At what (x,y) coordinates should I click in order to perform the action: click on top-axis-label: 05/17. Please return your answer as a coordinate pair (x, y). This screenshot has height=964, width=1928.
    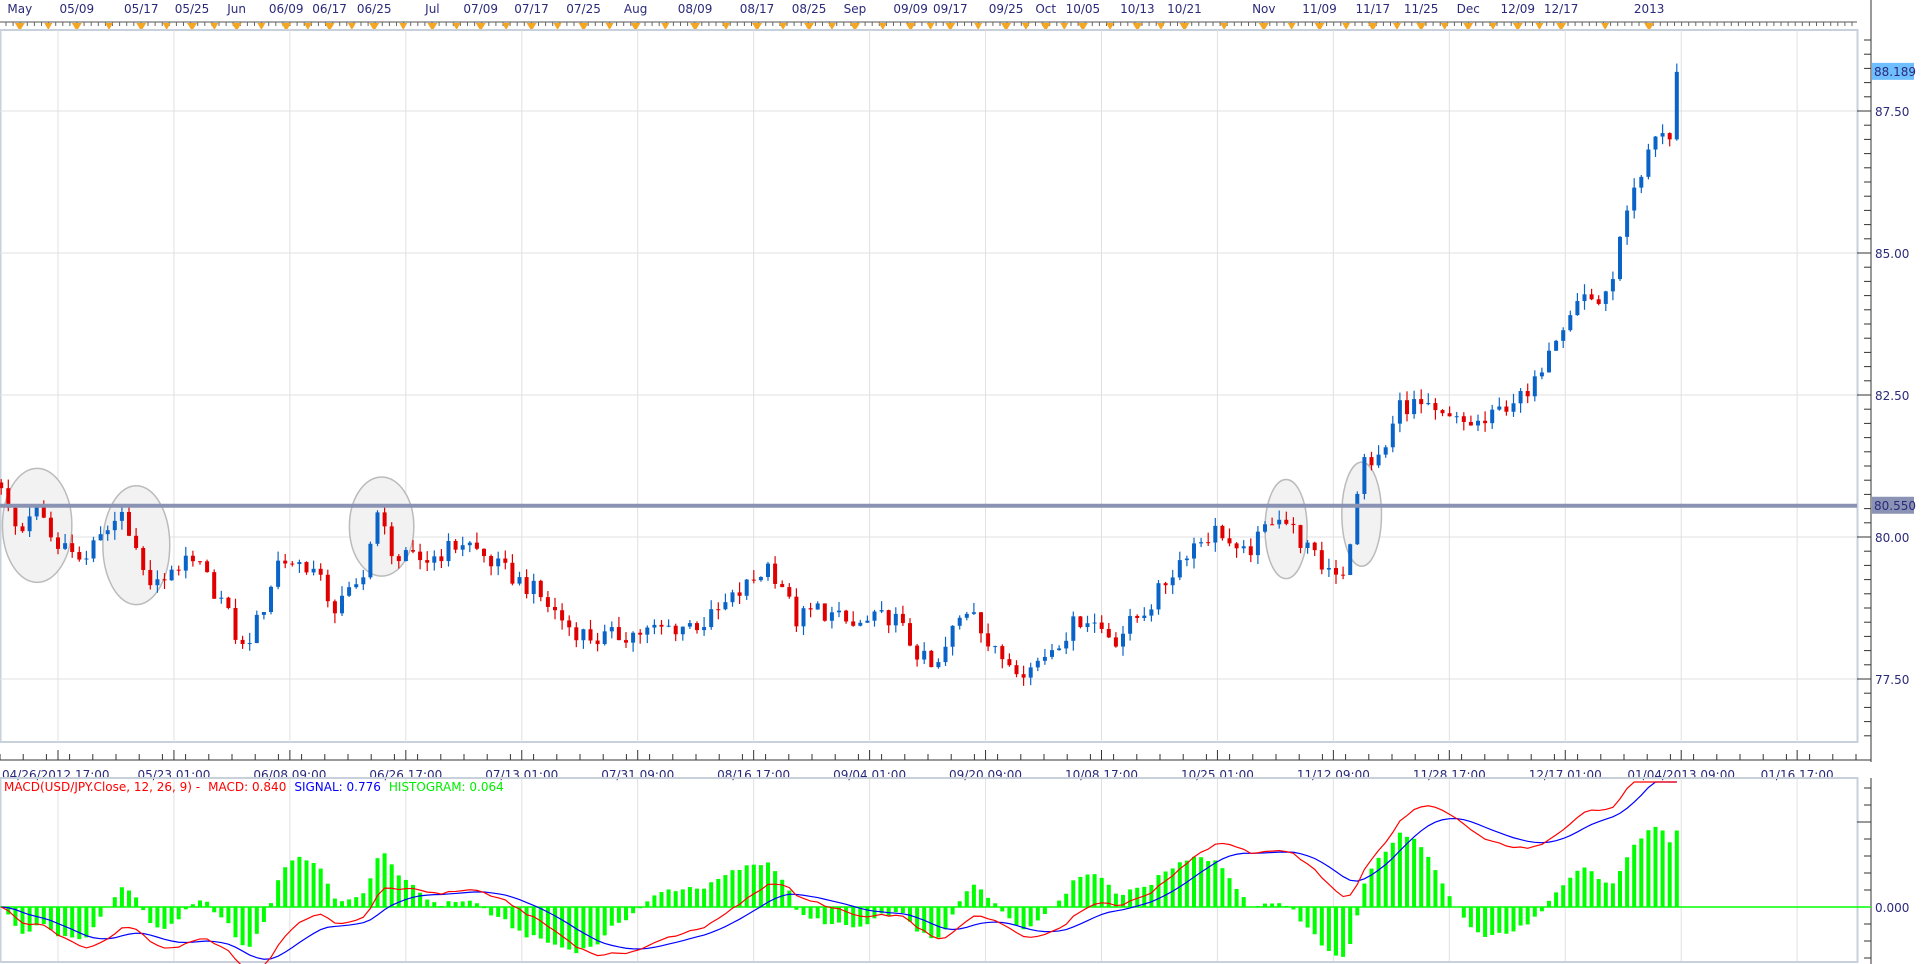
    Looking at the image, I should click on (141, 9).